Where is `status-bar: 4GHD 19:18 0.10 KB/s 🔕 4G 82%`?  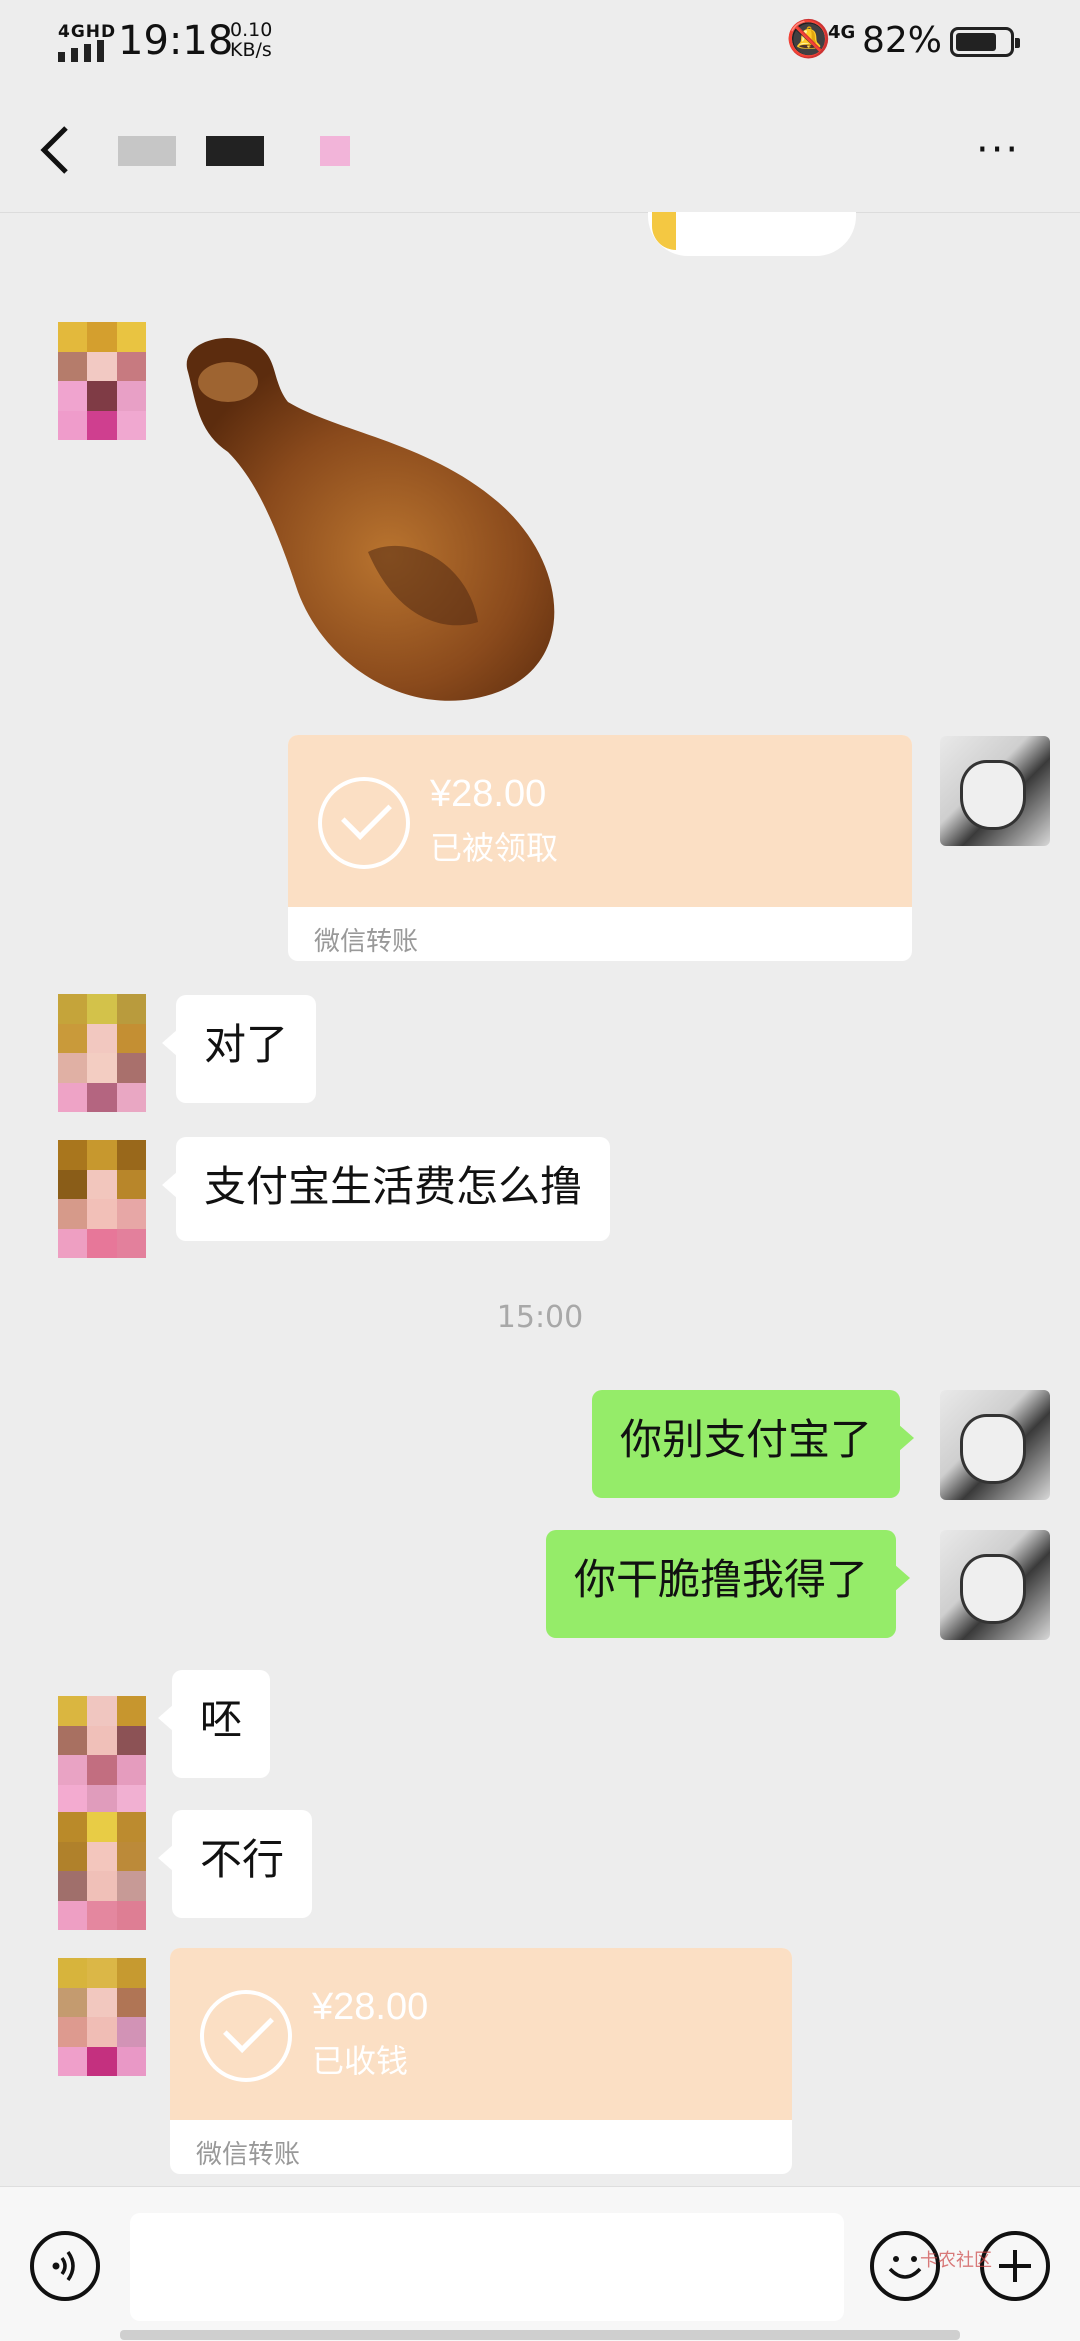 status-bar: 4GHD 19:18 0.10 KB/s 🔕 4G 82% is located at coordinates (540, 40).